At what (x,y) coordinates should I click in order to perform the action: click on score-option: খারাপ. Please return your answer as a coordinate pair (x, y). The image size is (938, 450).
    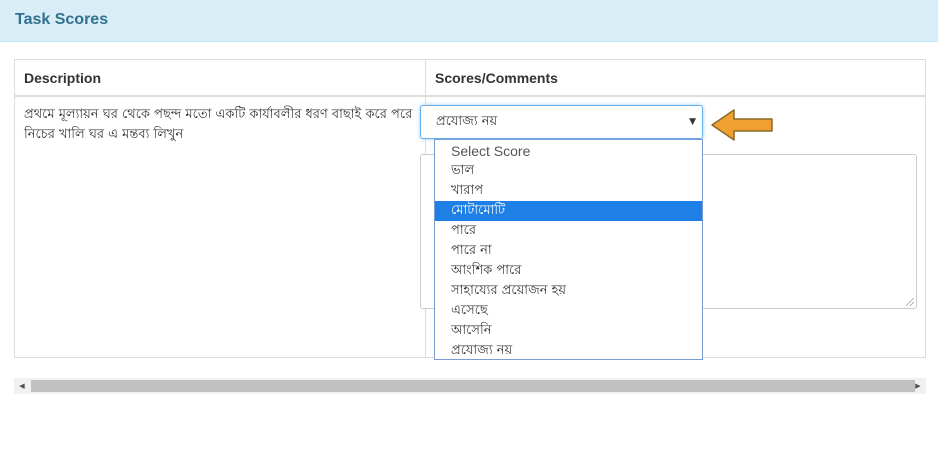
    Looking at the image, I should click on (568, 191).